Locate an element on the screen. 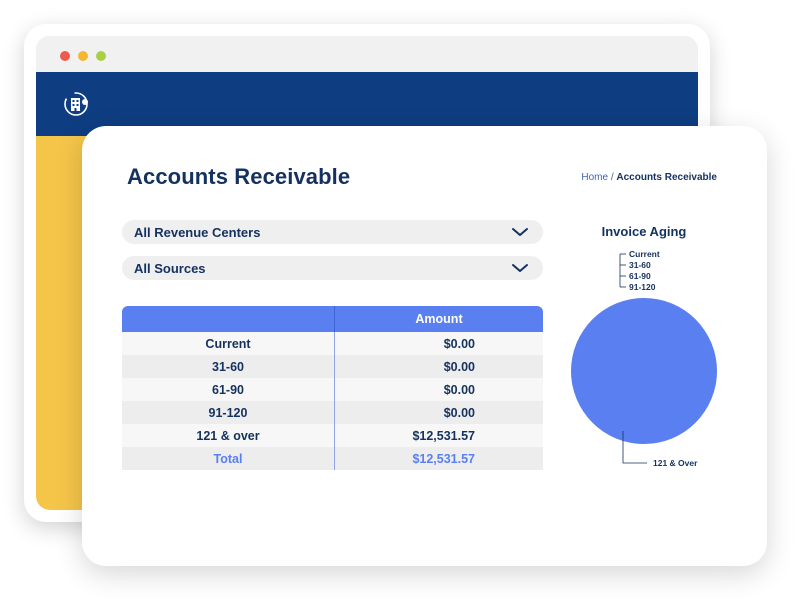  pie-label-1: 31-60 is located at coordinates (640, 265).